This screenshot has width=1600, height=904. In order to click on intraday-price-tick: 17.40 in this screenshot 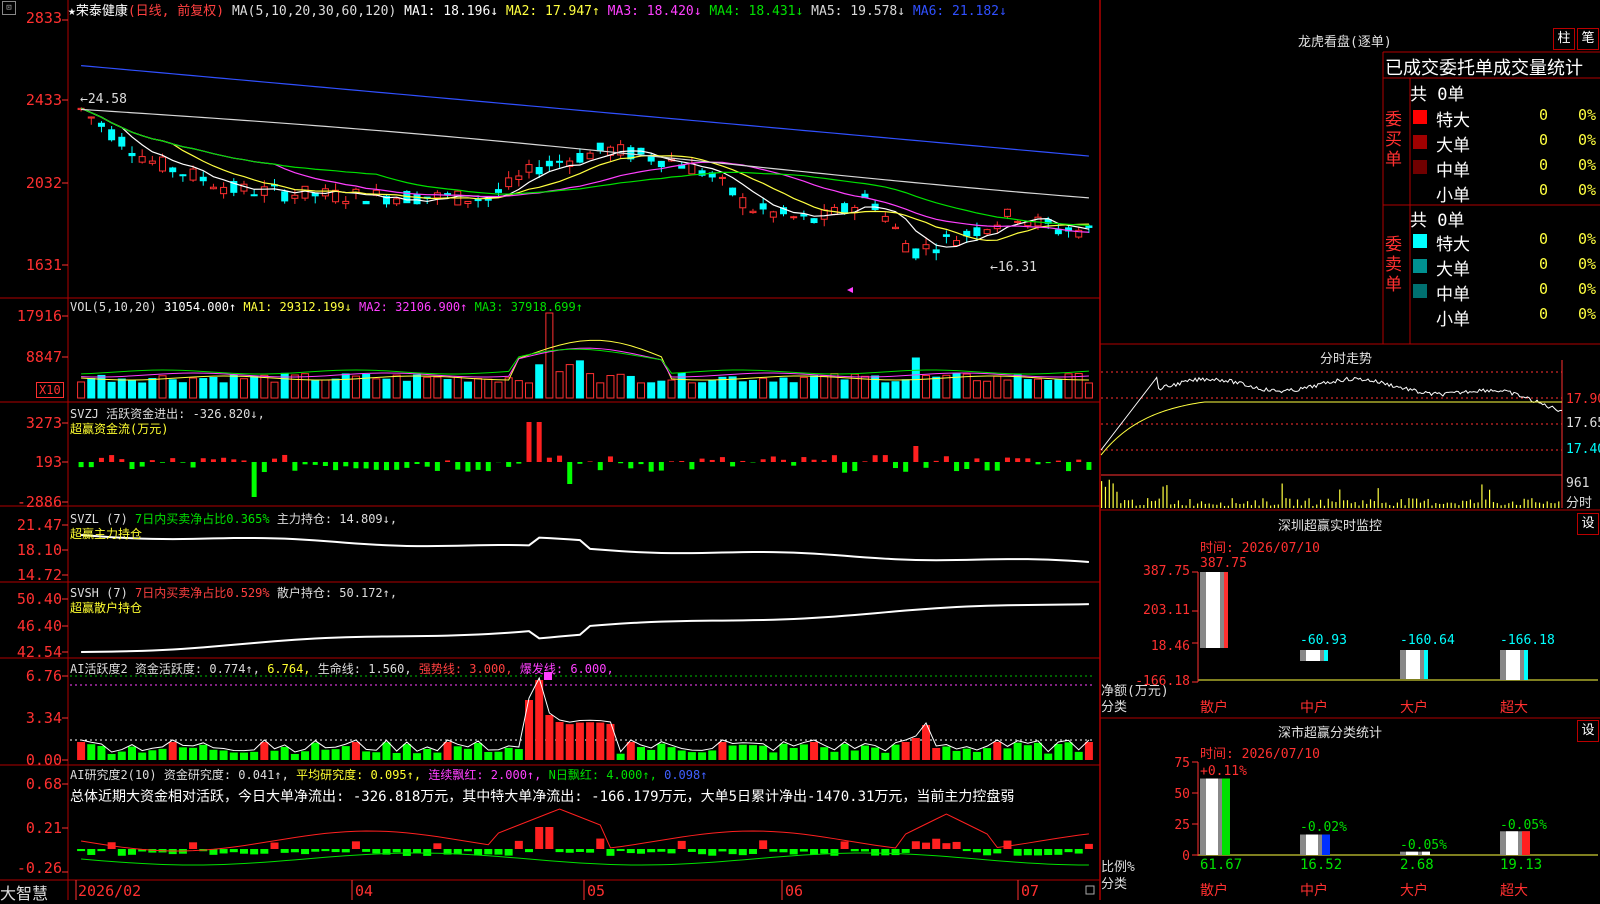, I will do `click(1583, 449)`.